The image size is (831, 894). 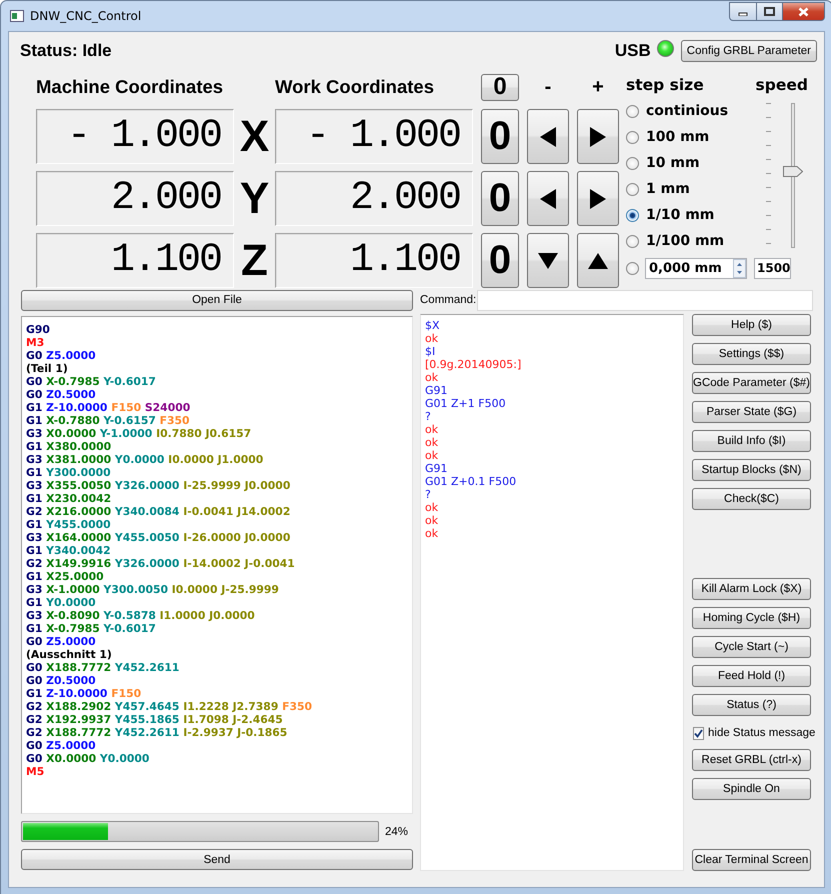 I want to click on radio-label: 1 mm, so click(x=668, y=189).